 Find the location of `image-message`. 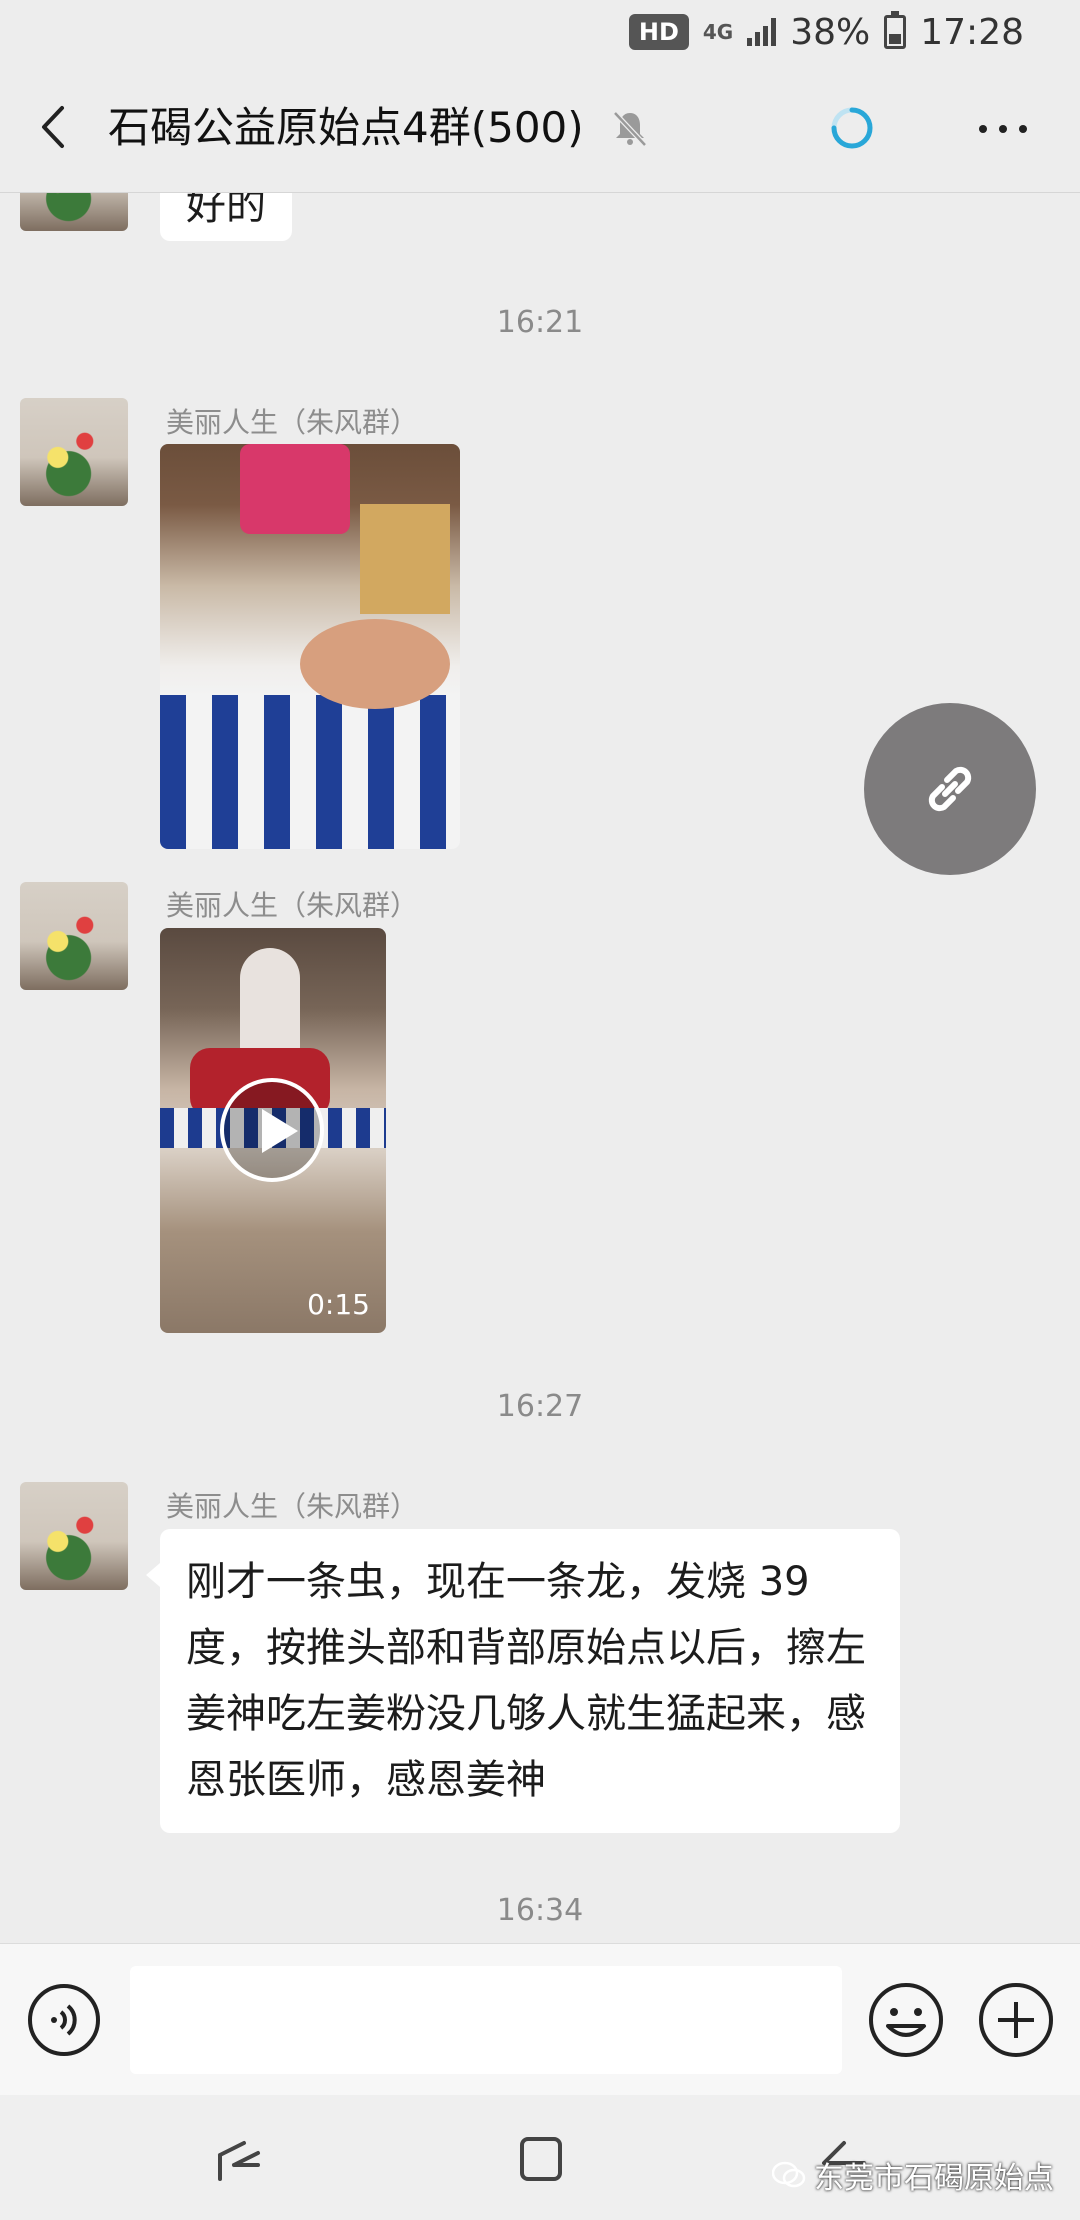

image-message is located at coordinates (310, 646).